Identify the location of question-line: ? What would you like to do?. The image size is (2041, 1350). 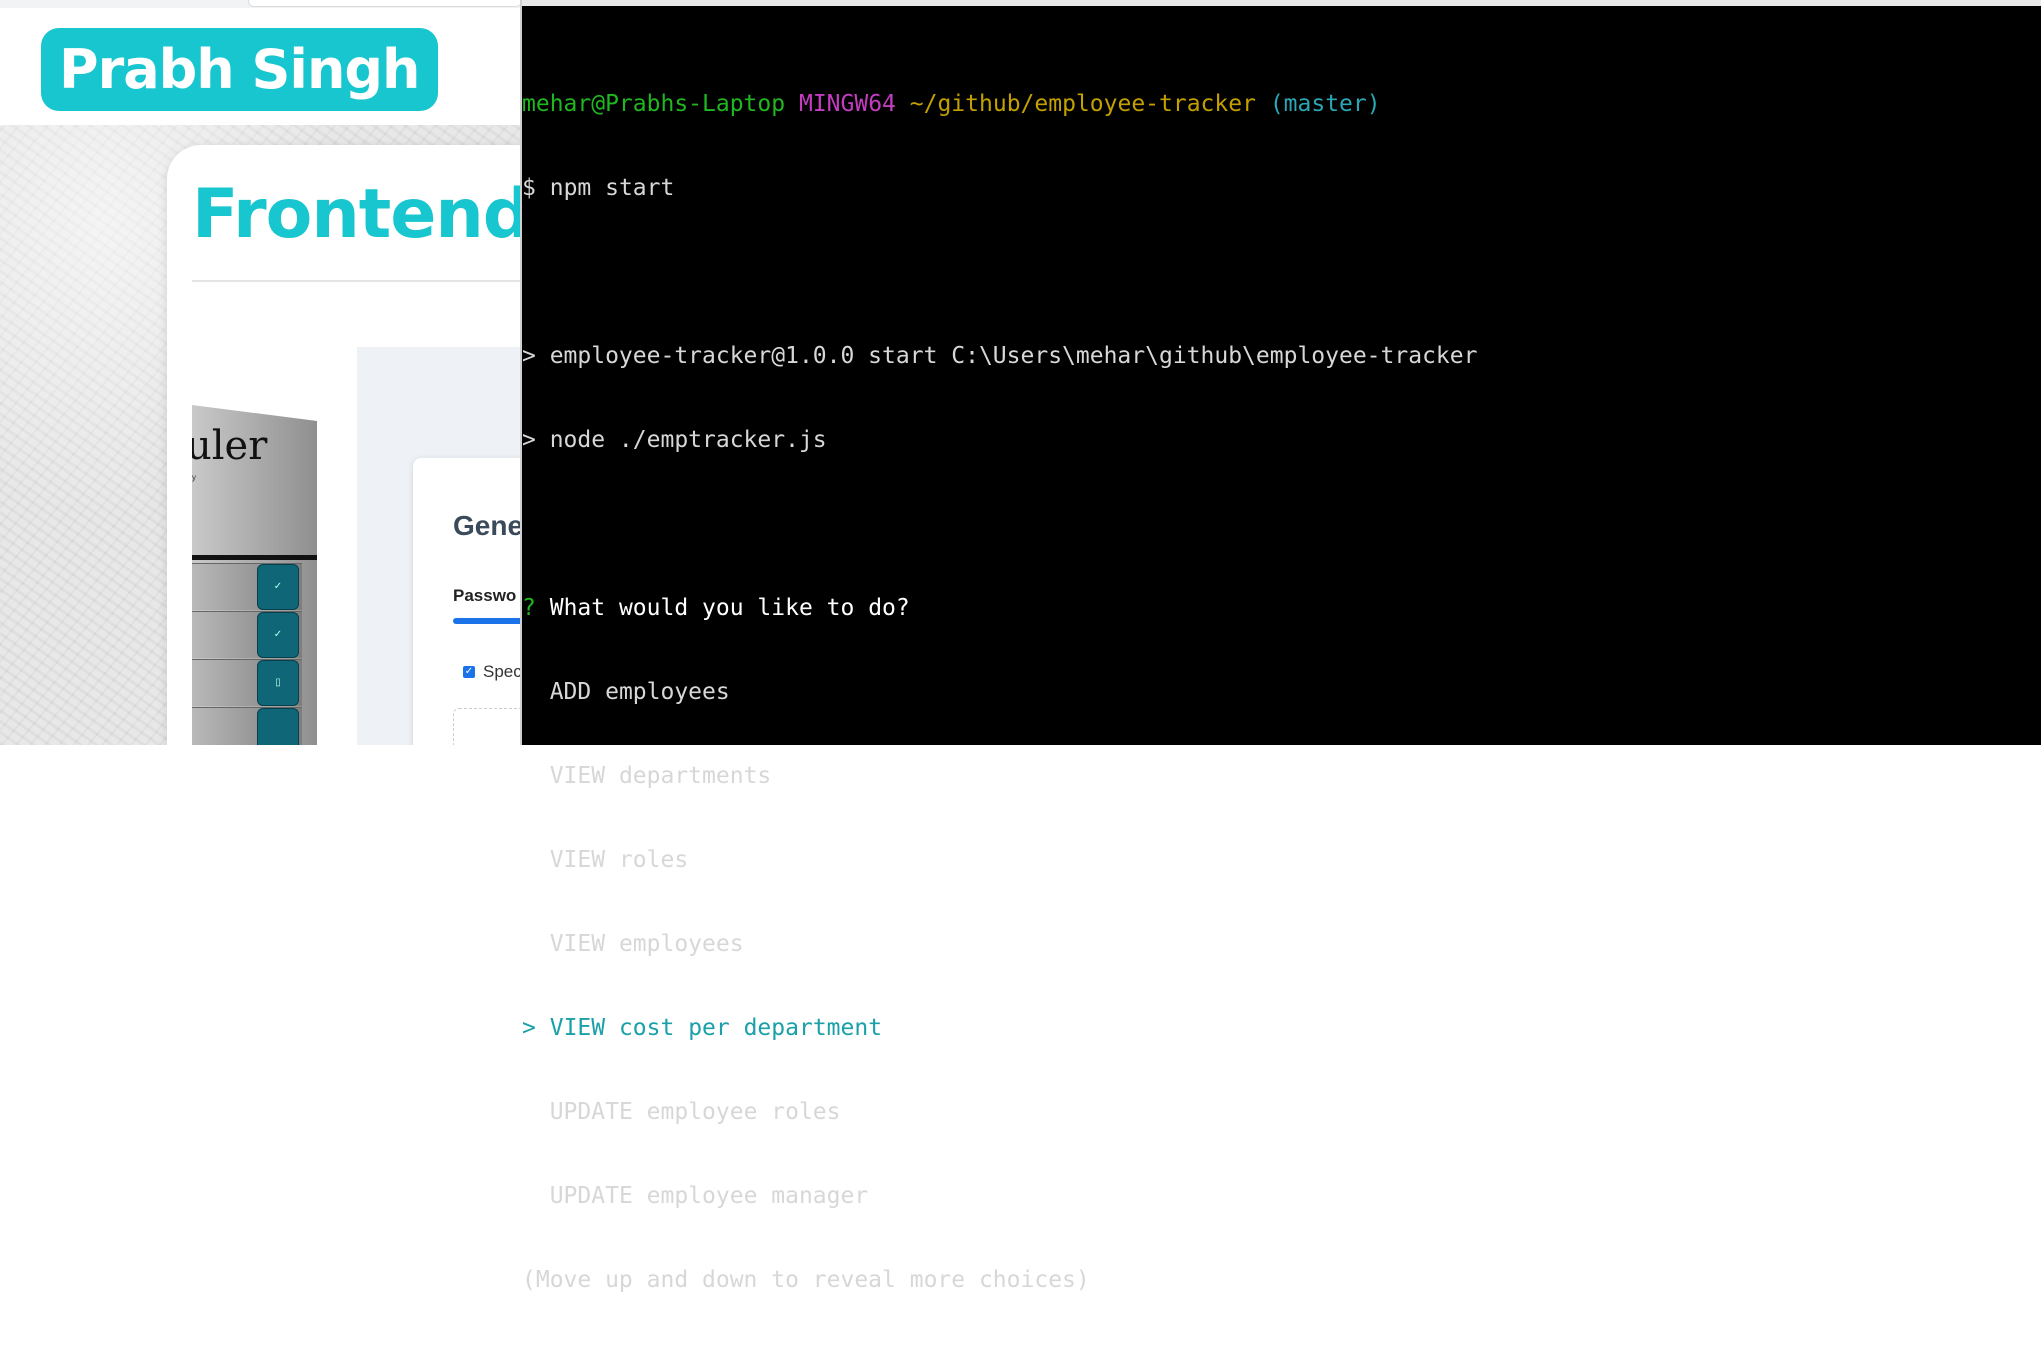
(1272, 608).